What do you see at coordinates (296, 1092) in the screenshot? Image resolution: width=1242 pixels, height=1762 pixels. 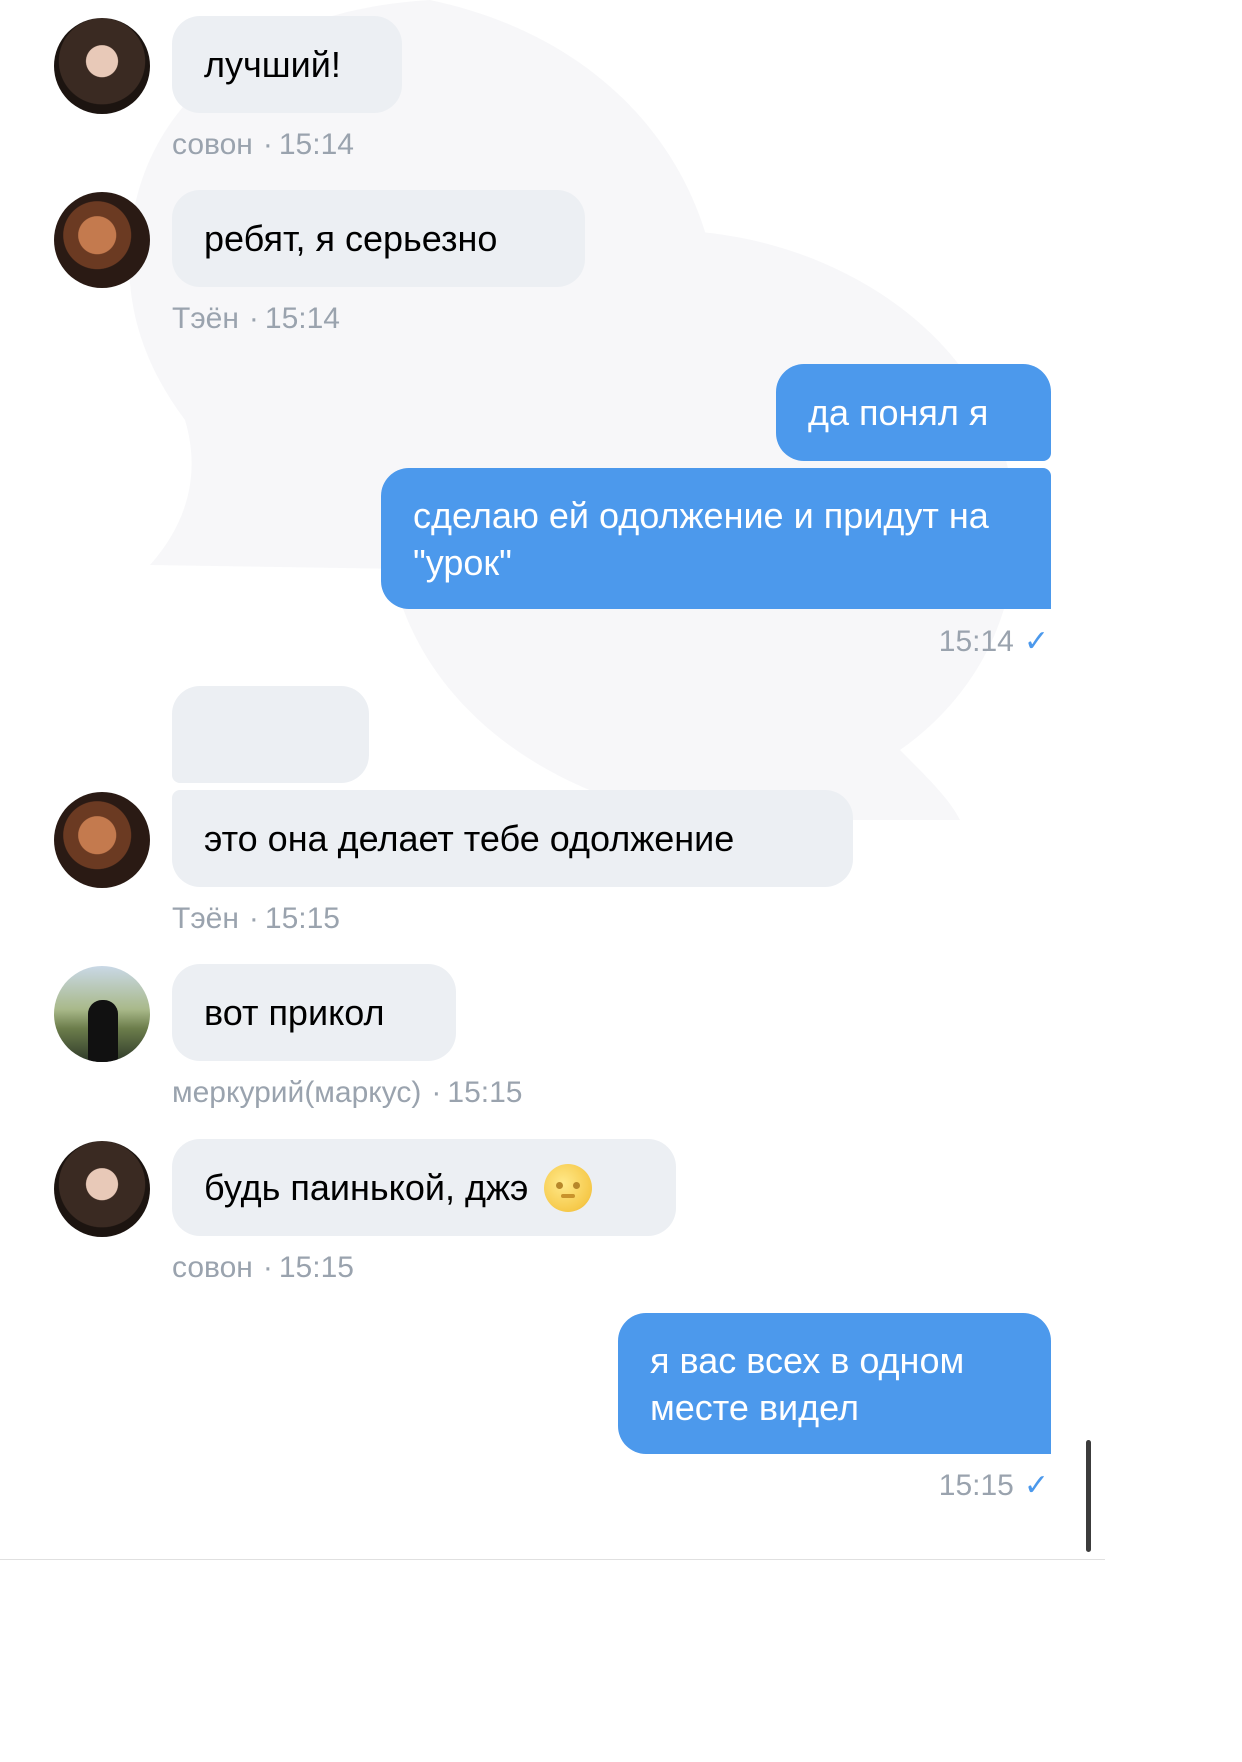 I see `sender-name: меркурий(маркус)` at bounding box center [296, 1092].